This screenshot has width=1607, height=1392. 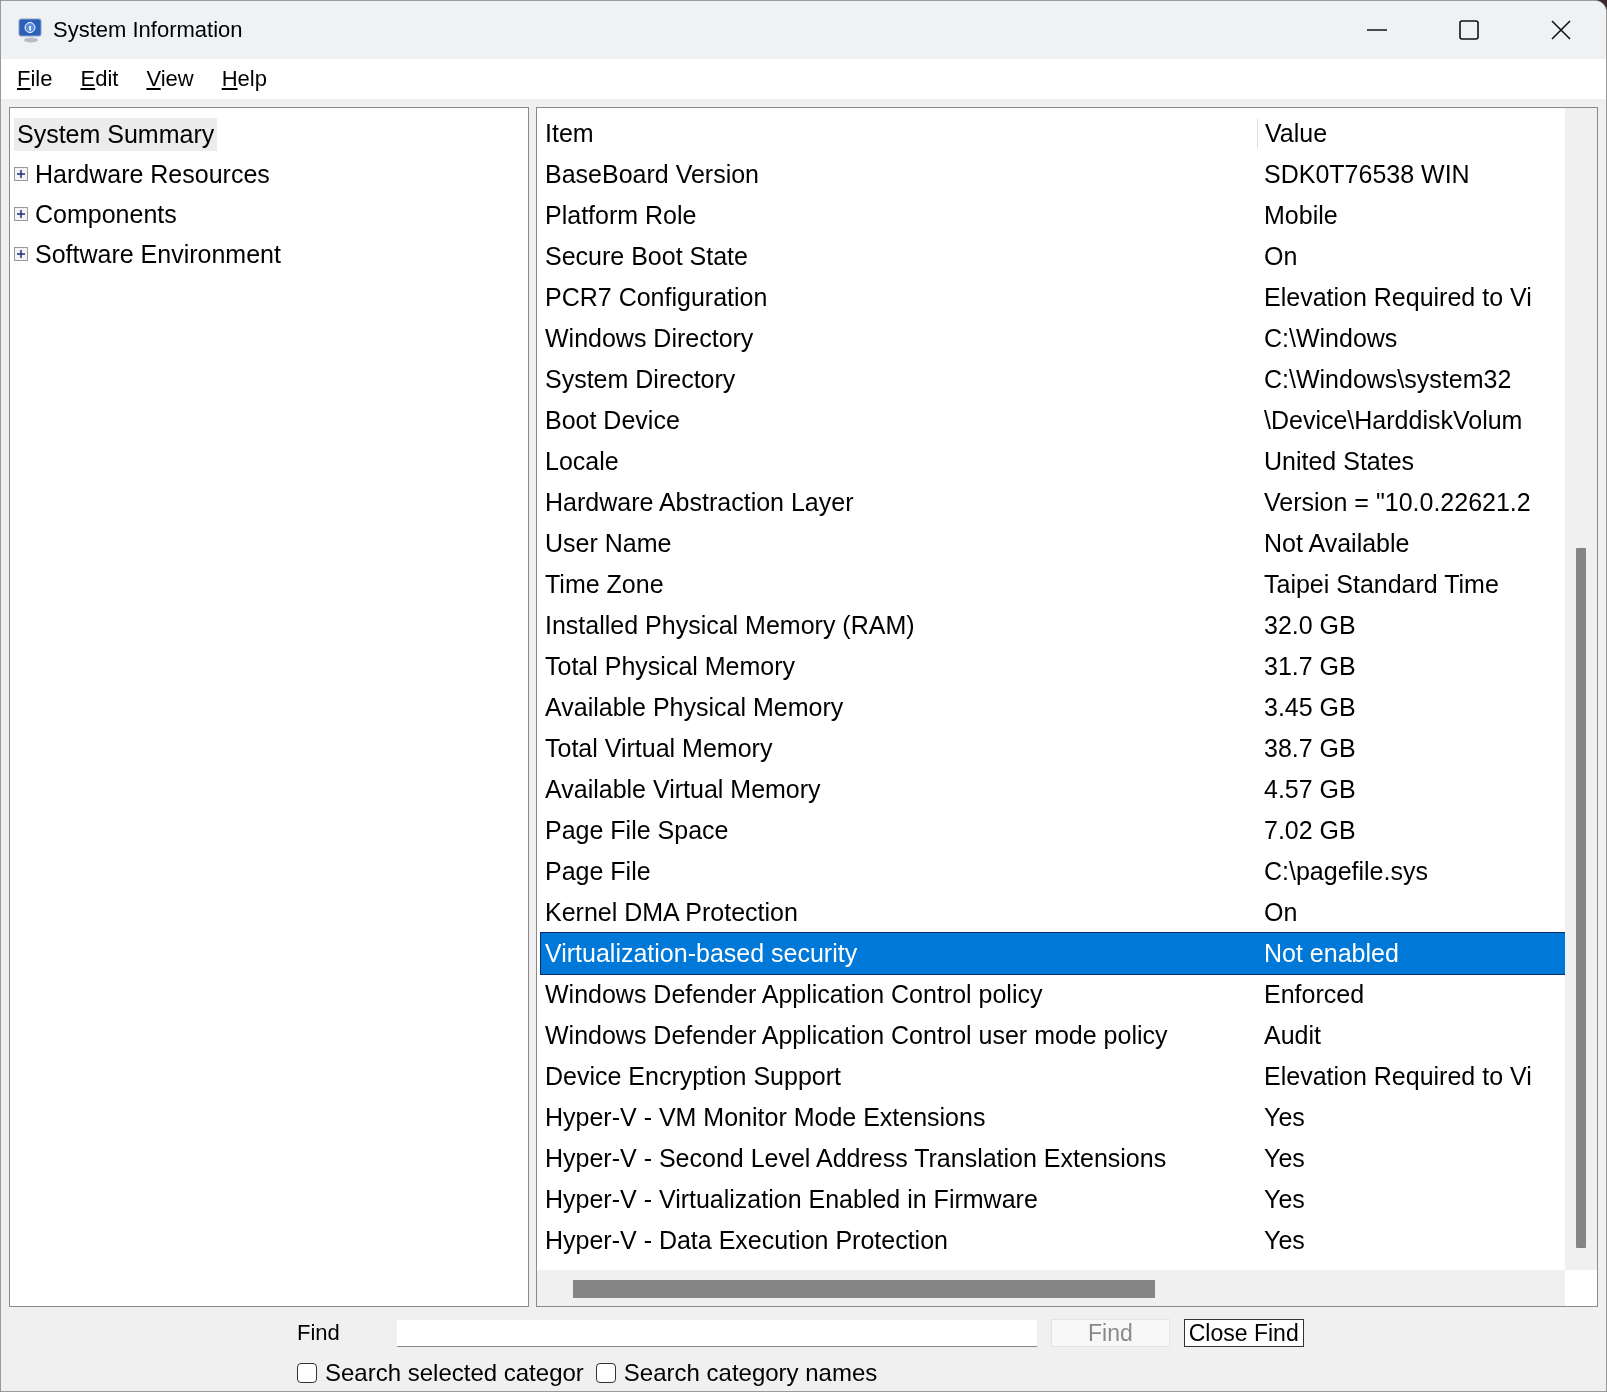 I want to click on menu-item: View, so click(x=170, y=79).